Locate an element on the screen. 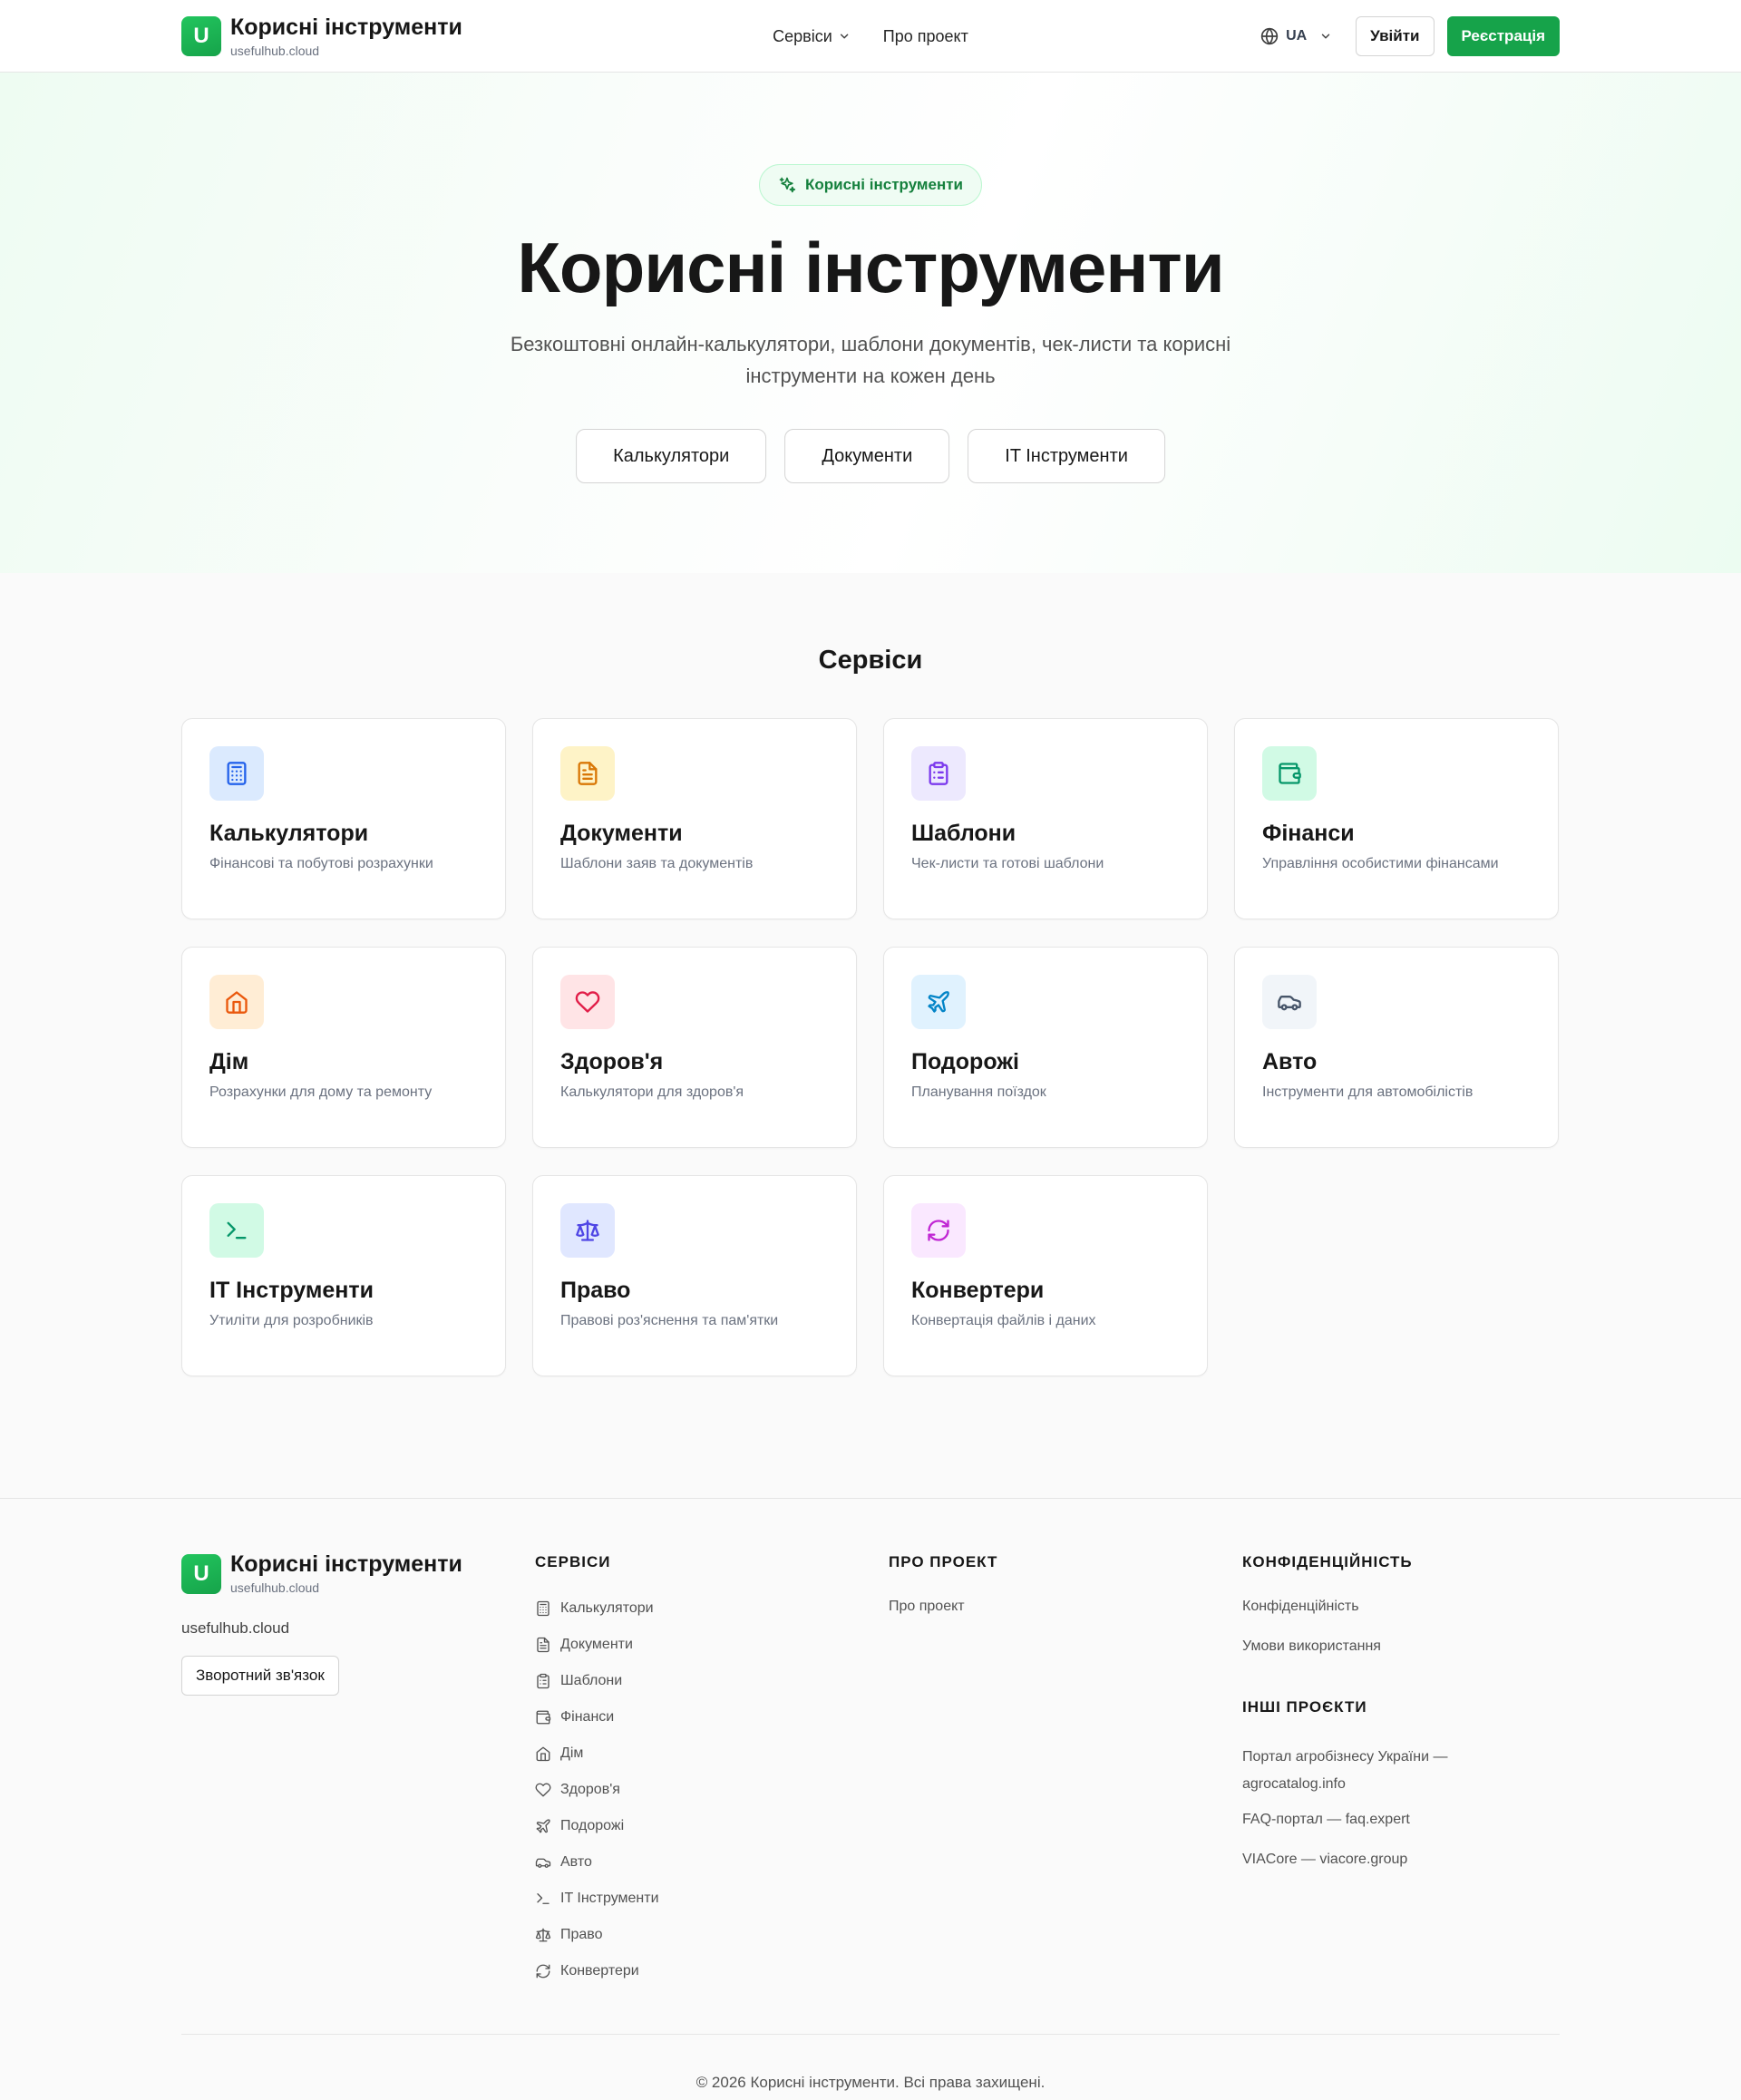  nav-about: Про проект is located at coordinates (925, 36).